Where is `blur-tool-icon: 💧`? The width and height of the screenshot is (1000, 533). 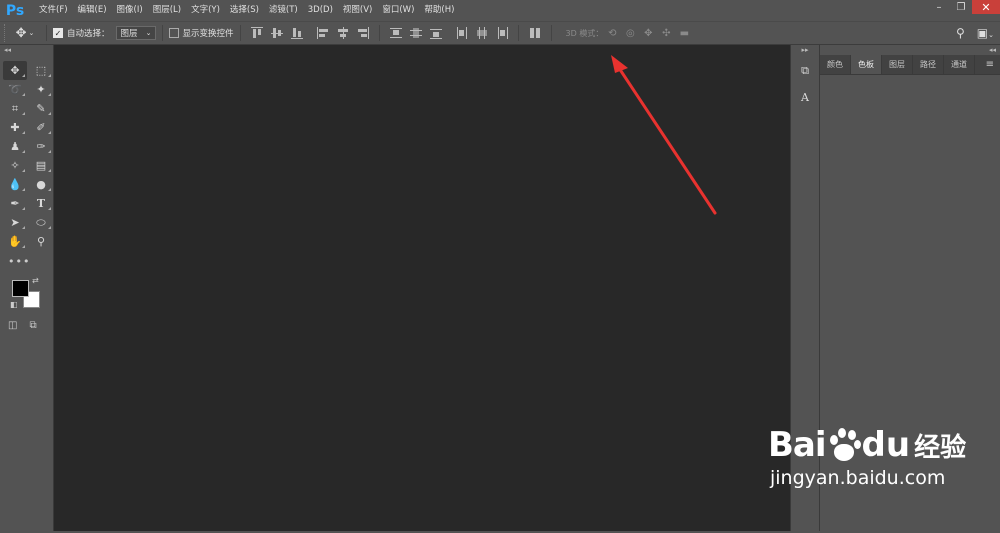 blur-tool-icon: 💧 is located at coordinates (15, 184).